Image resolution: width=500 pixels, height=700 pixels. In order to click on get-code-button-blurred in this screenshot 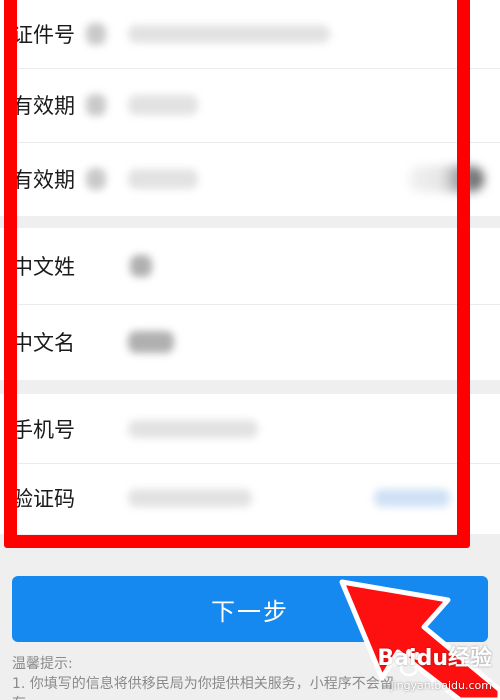, I will do `click(412, 497)`.